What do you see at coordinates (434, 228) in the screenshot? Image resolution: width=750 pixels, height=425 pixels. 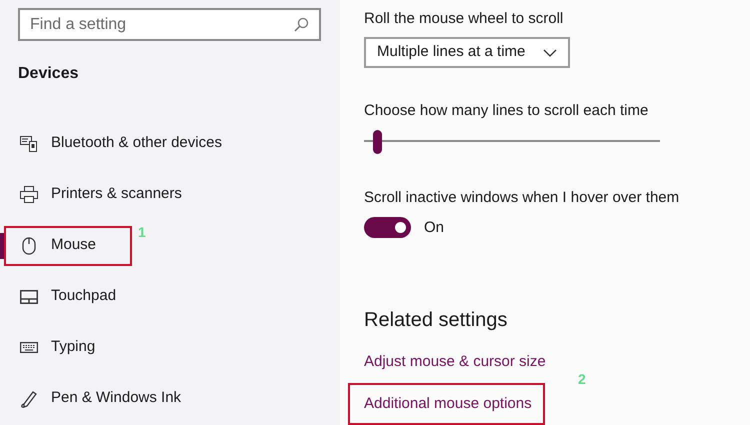 I see `toggle-state-label: On` at bounding box center [434, 228].